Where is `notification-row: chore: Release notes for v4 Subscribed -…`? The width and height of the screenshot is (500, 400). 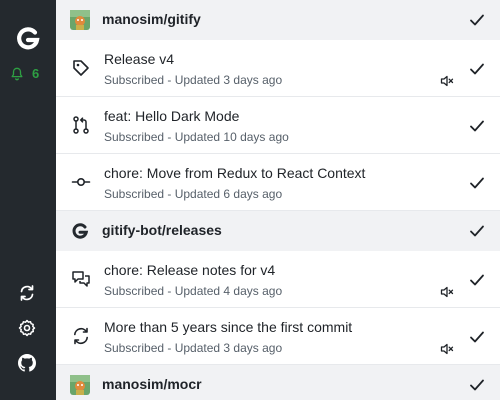 notification-row: chore: Release notes for v4 Subscribed -… is located at coordinates (278, 279).